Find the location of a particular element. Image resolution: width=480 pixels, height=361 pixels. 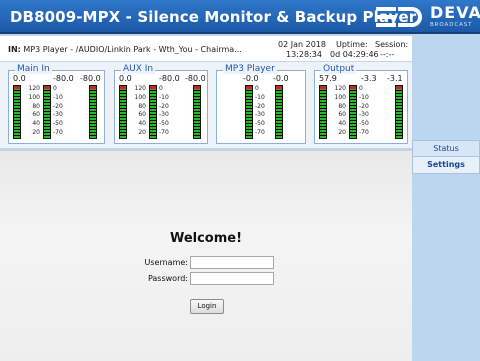

side-tabs: Status Settings is located at coordinates (446, 157).